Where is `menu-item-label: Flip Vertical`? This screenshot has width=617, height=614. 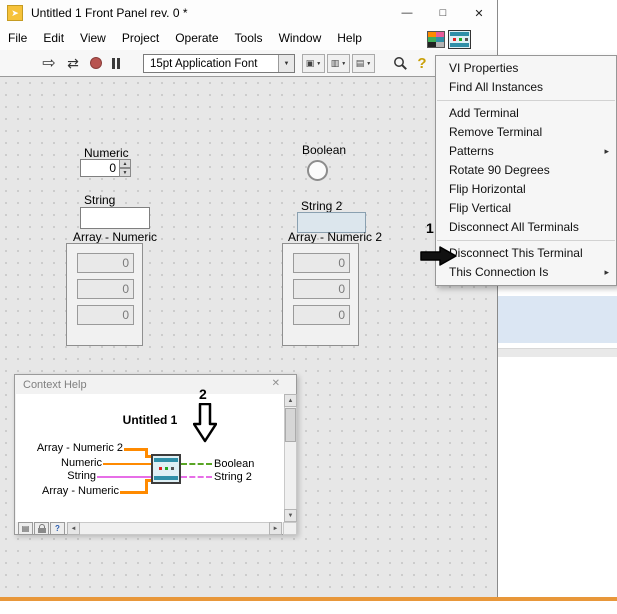
menu-item-label: Flip Vertical is located at coordinates (480, 208).